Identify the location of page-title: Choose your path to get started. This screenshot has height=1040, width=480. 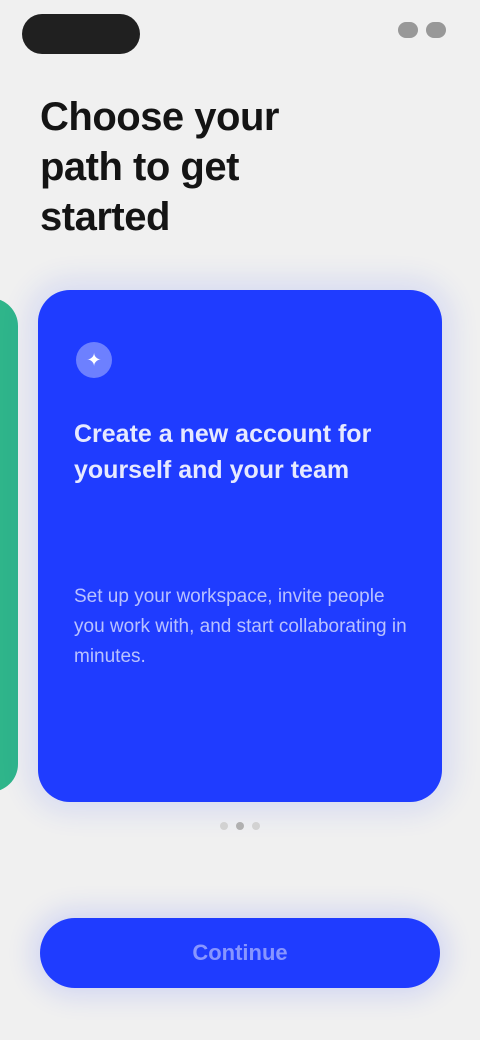
(159, 167).